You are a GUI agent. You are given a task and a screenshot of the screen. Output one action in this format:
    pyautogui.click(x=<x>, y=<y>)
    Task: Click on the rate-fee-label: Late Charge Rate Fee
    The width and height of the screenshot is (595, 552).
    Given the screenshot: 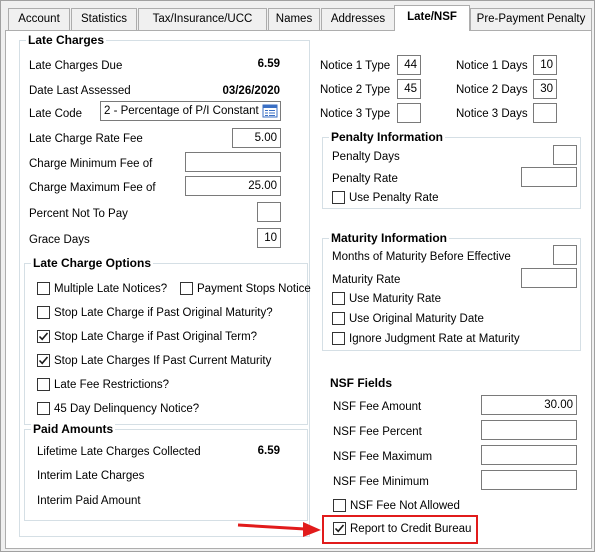 What is the action you would take?
    pyautogui.click(x=86, y=139)
    